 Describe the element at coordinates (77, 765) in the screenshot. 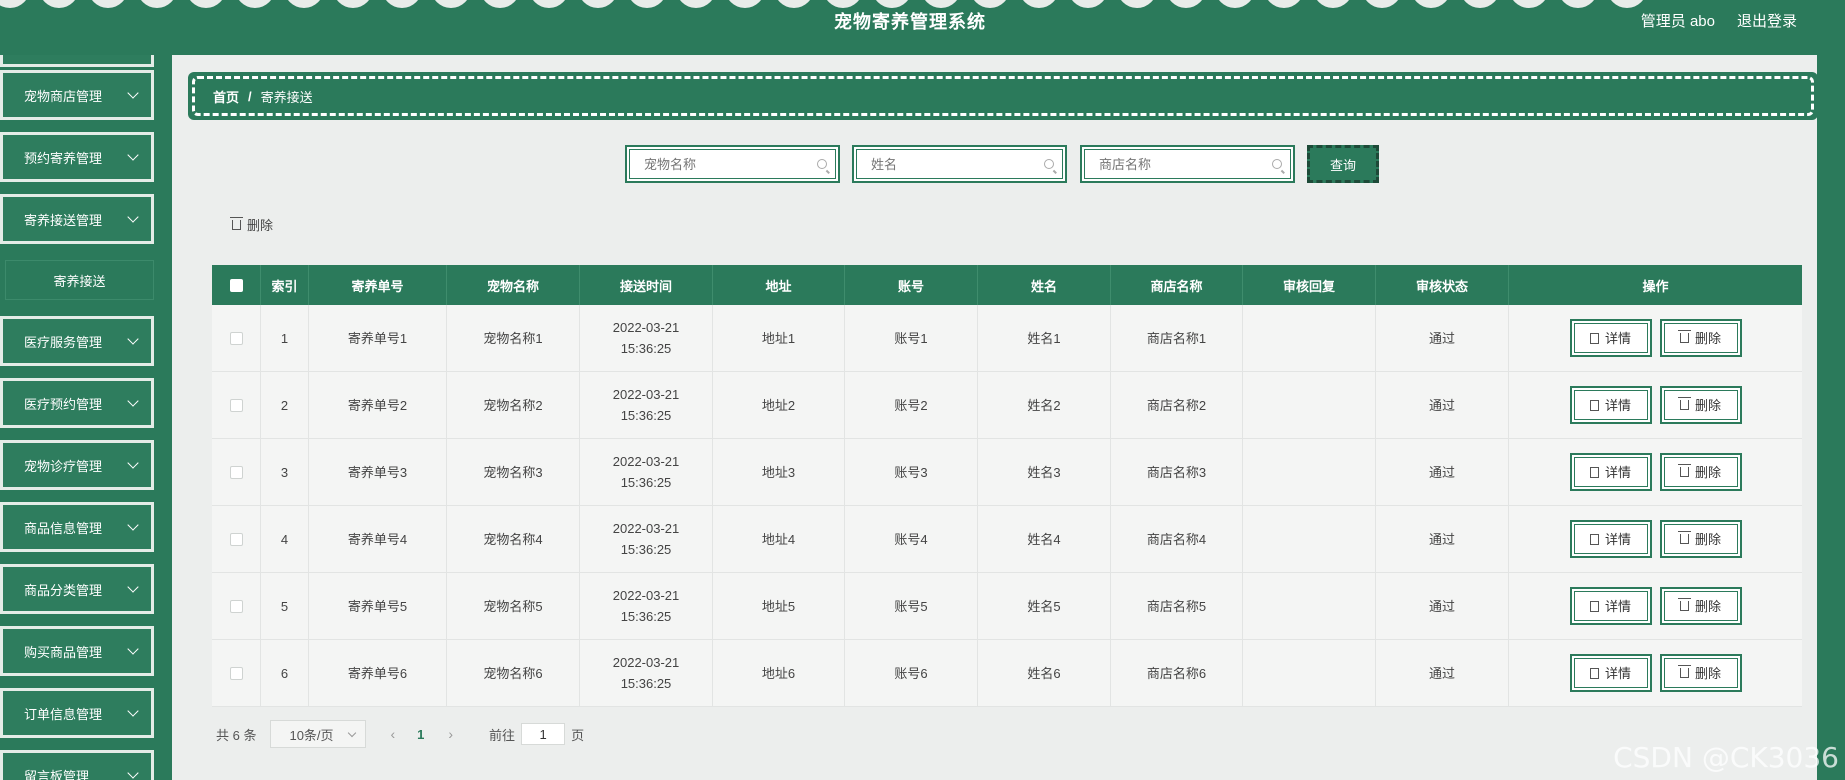

I see `sidebar-item-message-board: 留言板管理` at that location.